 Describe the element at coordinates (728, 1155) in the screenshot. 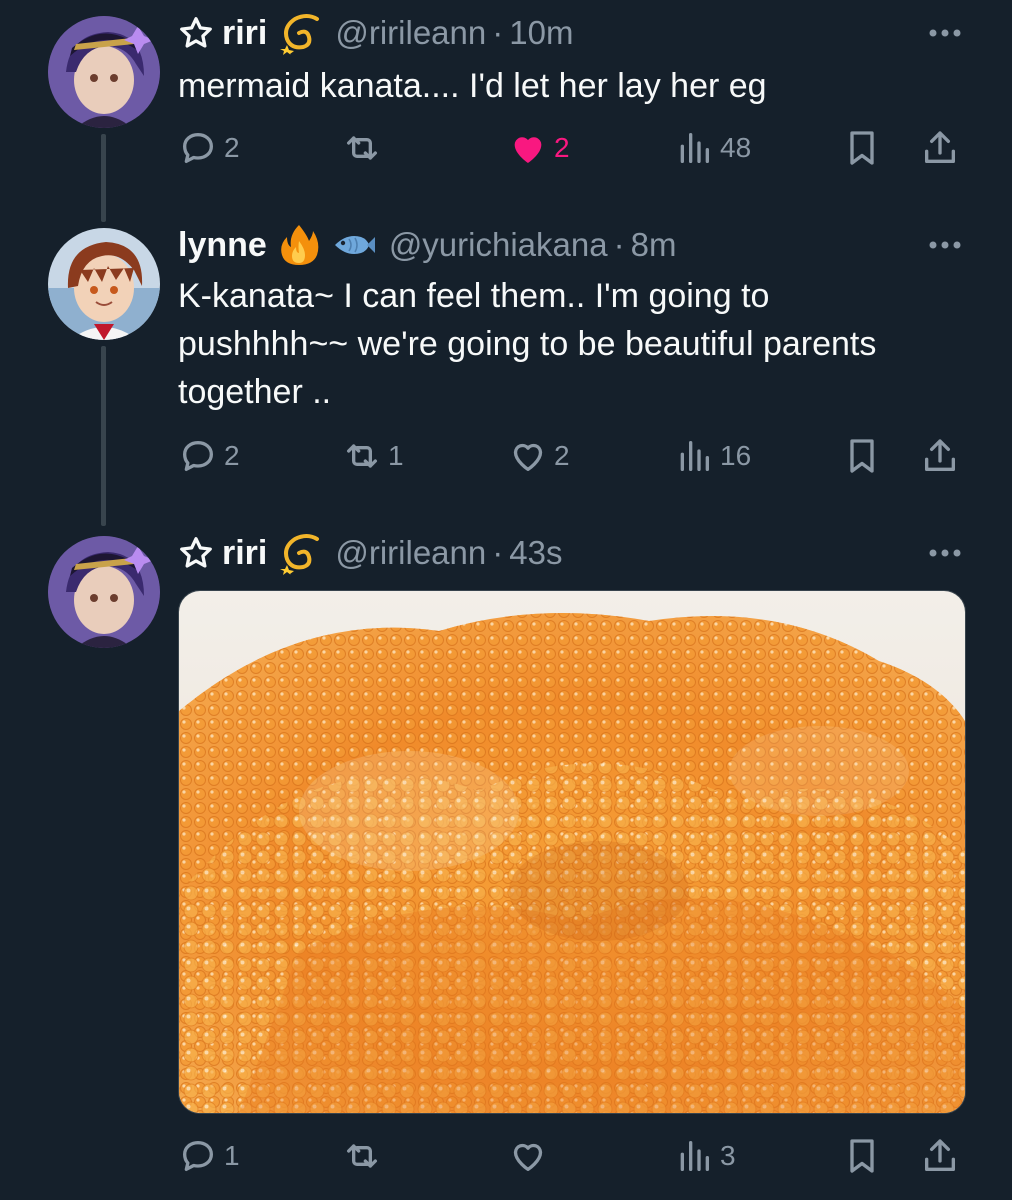

I see `views-count: 3` at that location.